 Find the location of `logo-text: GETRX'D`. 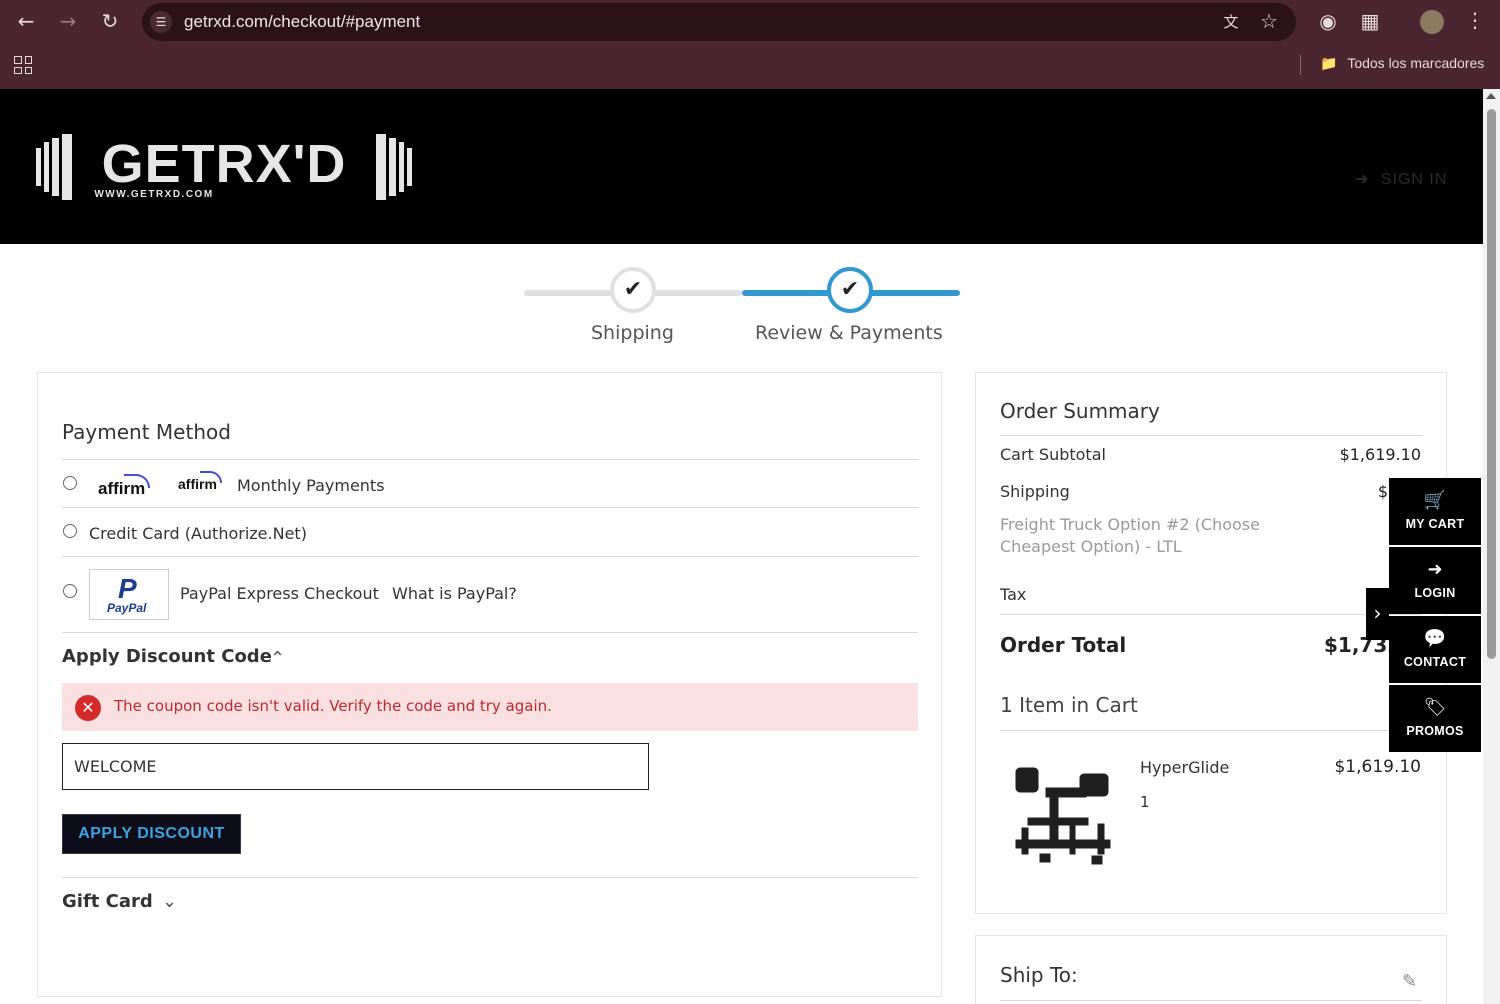

logo-text: GETRX'D is located at coordinates (224, 164).